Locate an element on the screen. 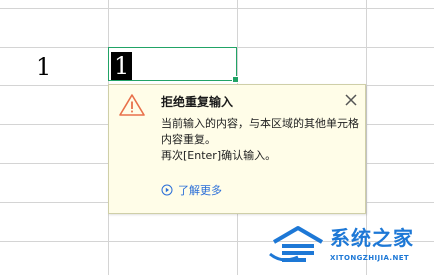 This screenshot has height=275, width=434. warning-triangle-icon is located at coordinates (132, 105).